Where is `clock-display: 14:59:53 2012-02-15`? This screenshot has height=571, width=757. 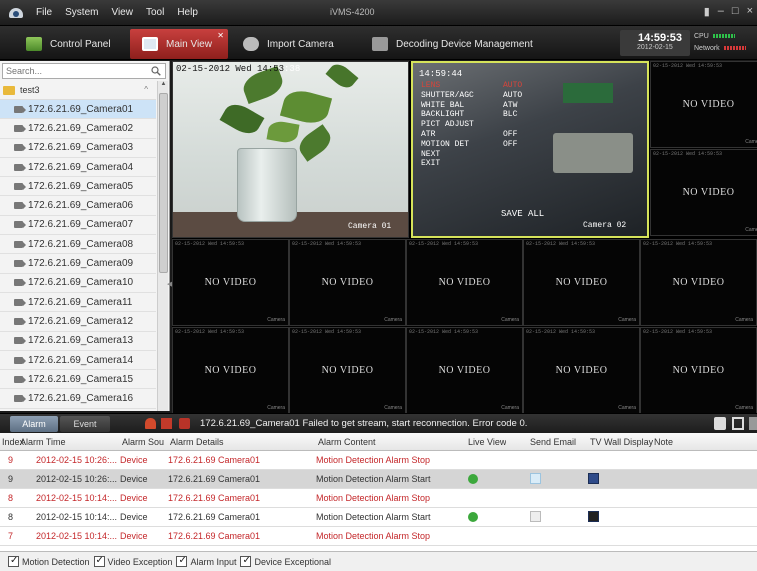 clock-display: 14:59:53 2012-02-15 is located at coordinates (655, 43).